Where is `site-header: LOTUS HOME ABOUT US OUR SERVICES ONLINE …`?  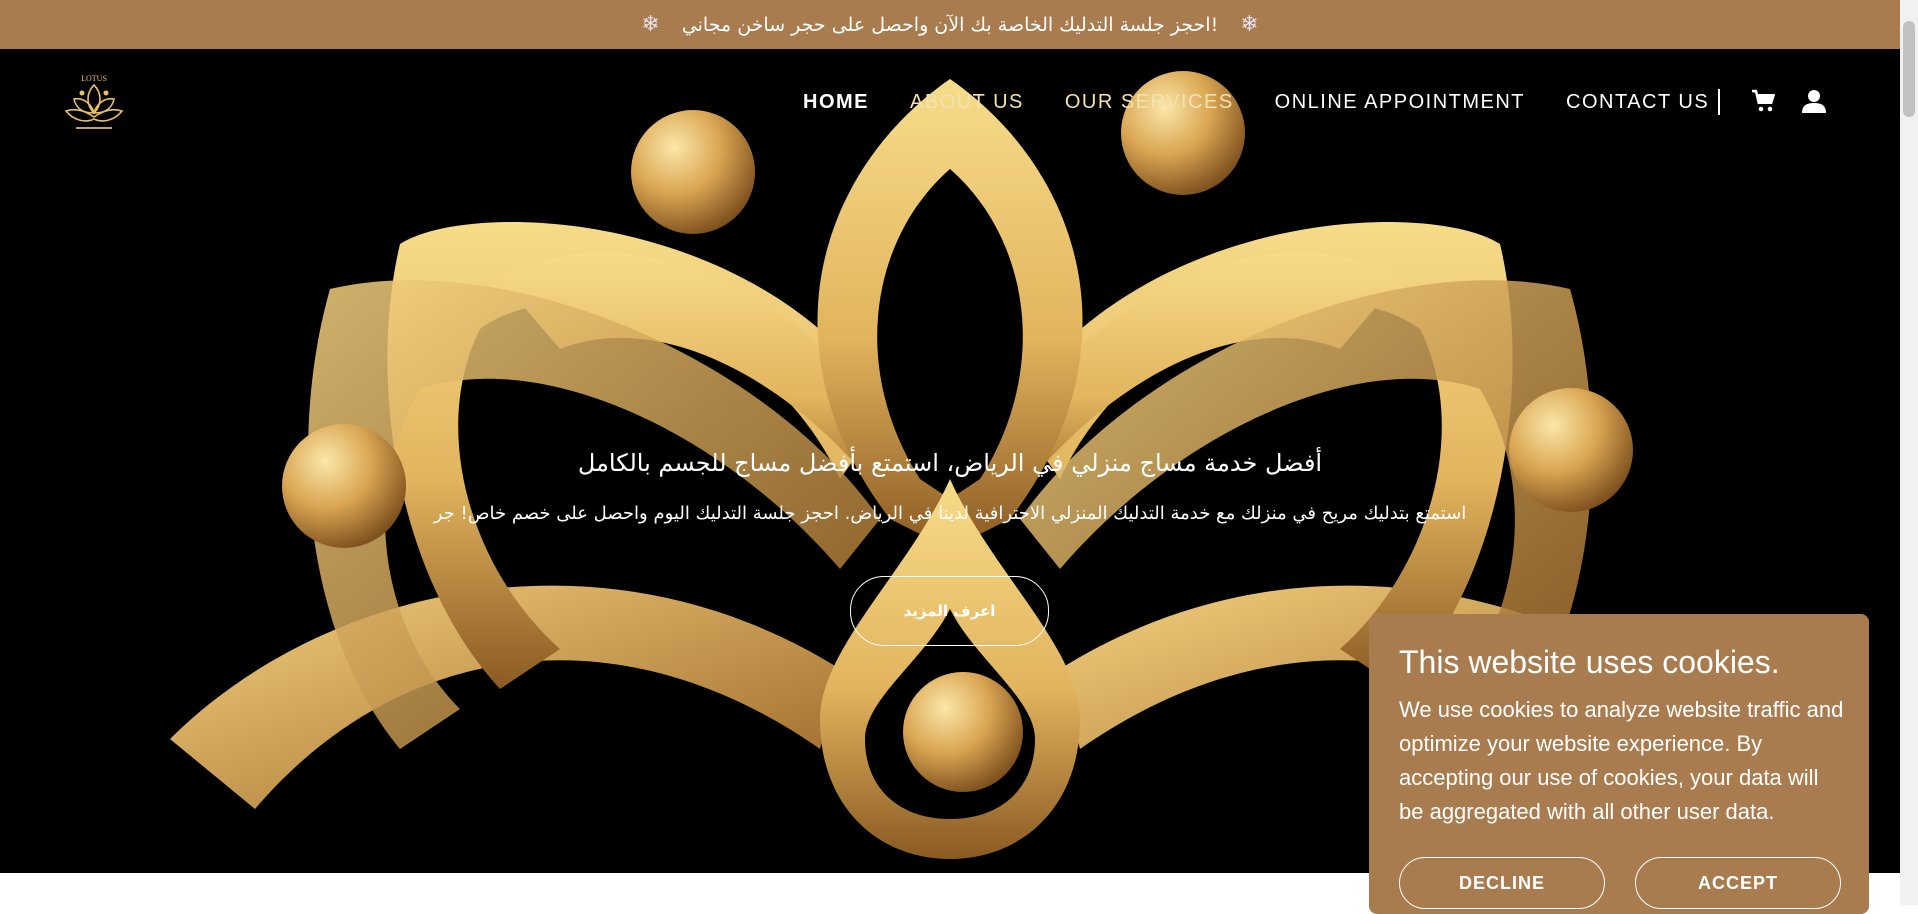 site-header: LOTUS HOME ABOUT US OUR SERVICES ONLINE … is located at coordinates (950, 104).